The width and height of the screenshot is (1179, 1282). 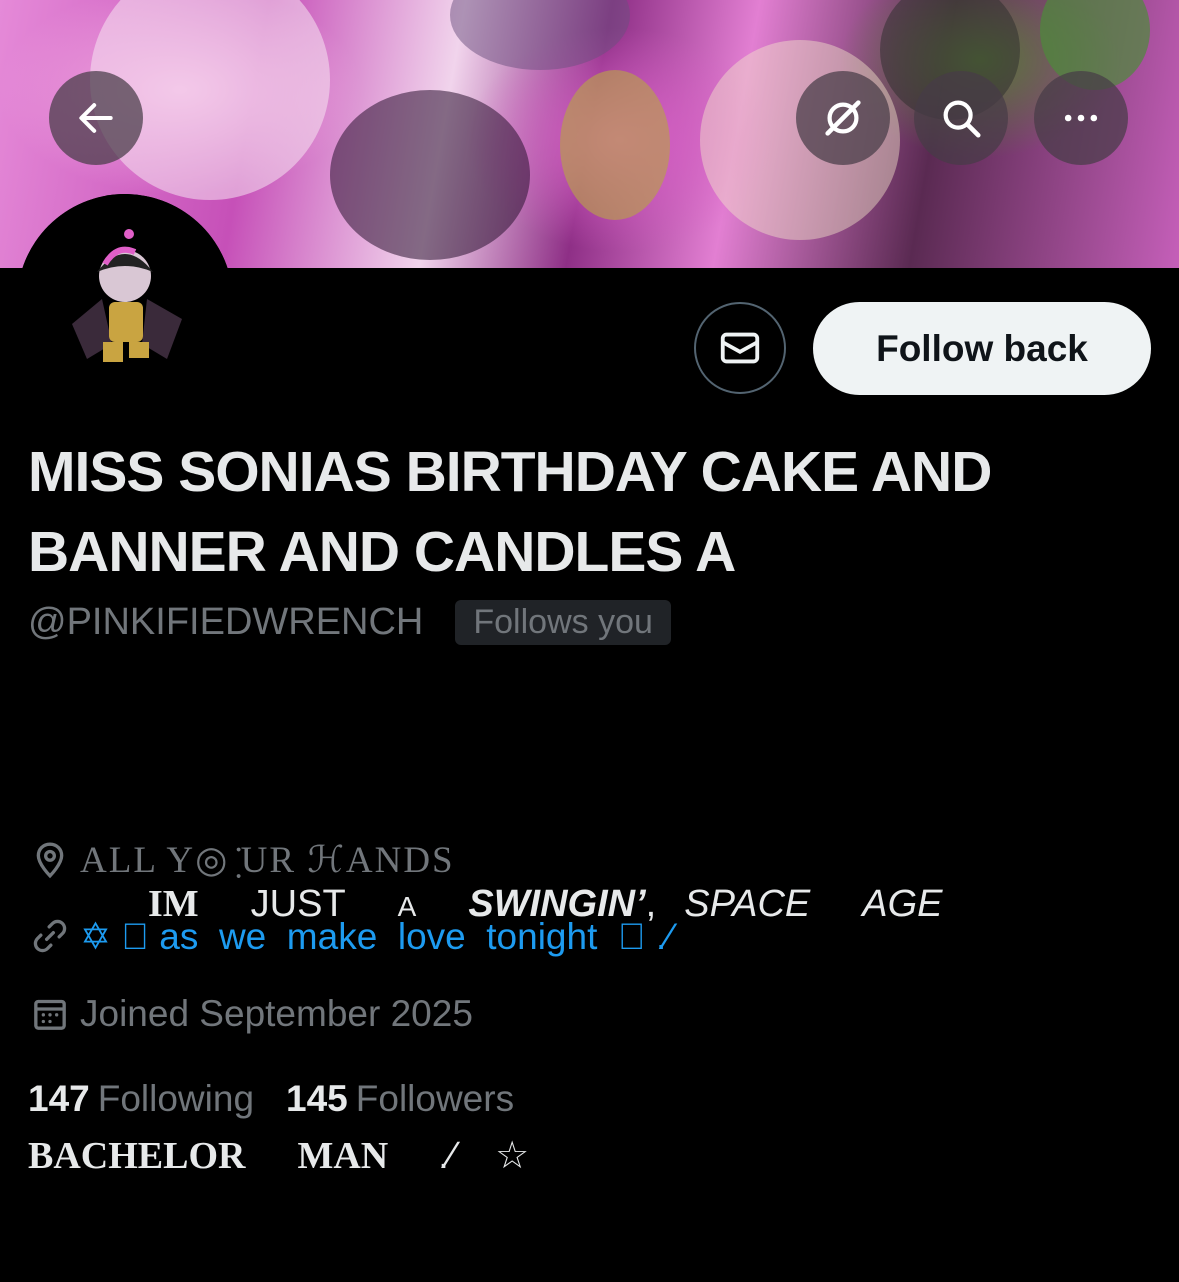 What do you see at coordinates (447, 1156) in the screenshot?
I see `bio-word: .⁄` at bounding box center [447, 1156].